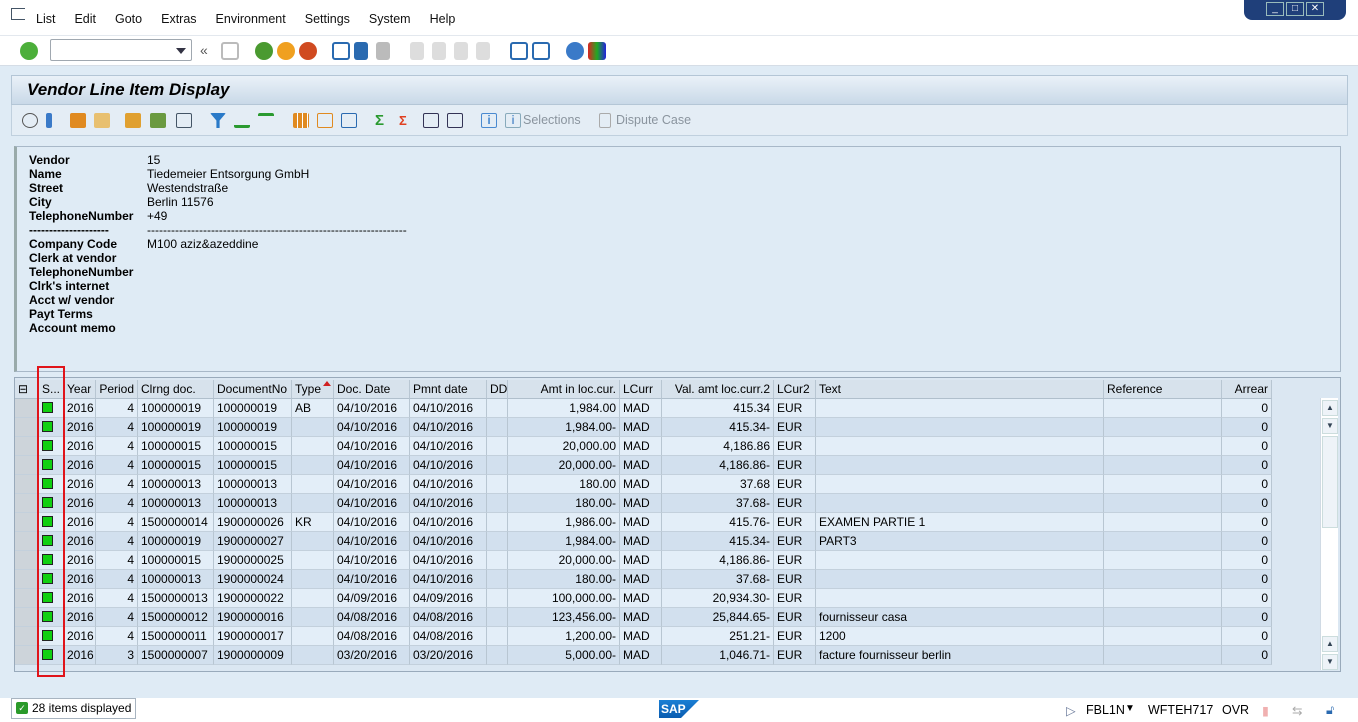  Describe the element at coordinates (80, 389) in the screenshot. I see `column-header: Year` at that location.